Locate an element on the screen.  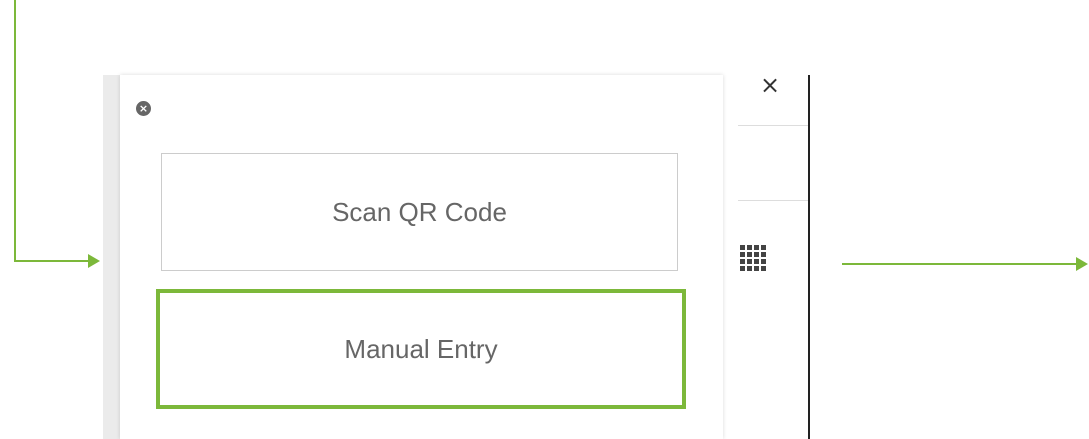
manual-entry-button: Manual Entry is located at coordinates (421, 349).